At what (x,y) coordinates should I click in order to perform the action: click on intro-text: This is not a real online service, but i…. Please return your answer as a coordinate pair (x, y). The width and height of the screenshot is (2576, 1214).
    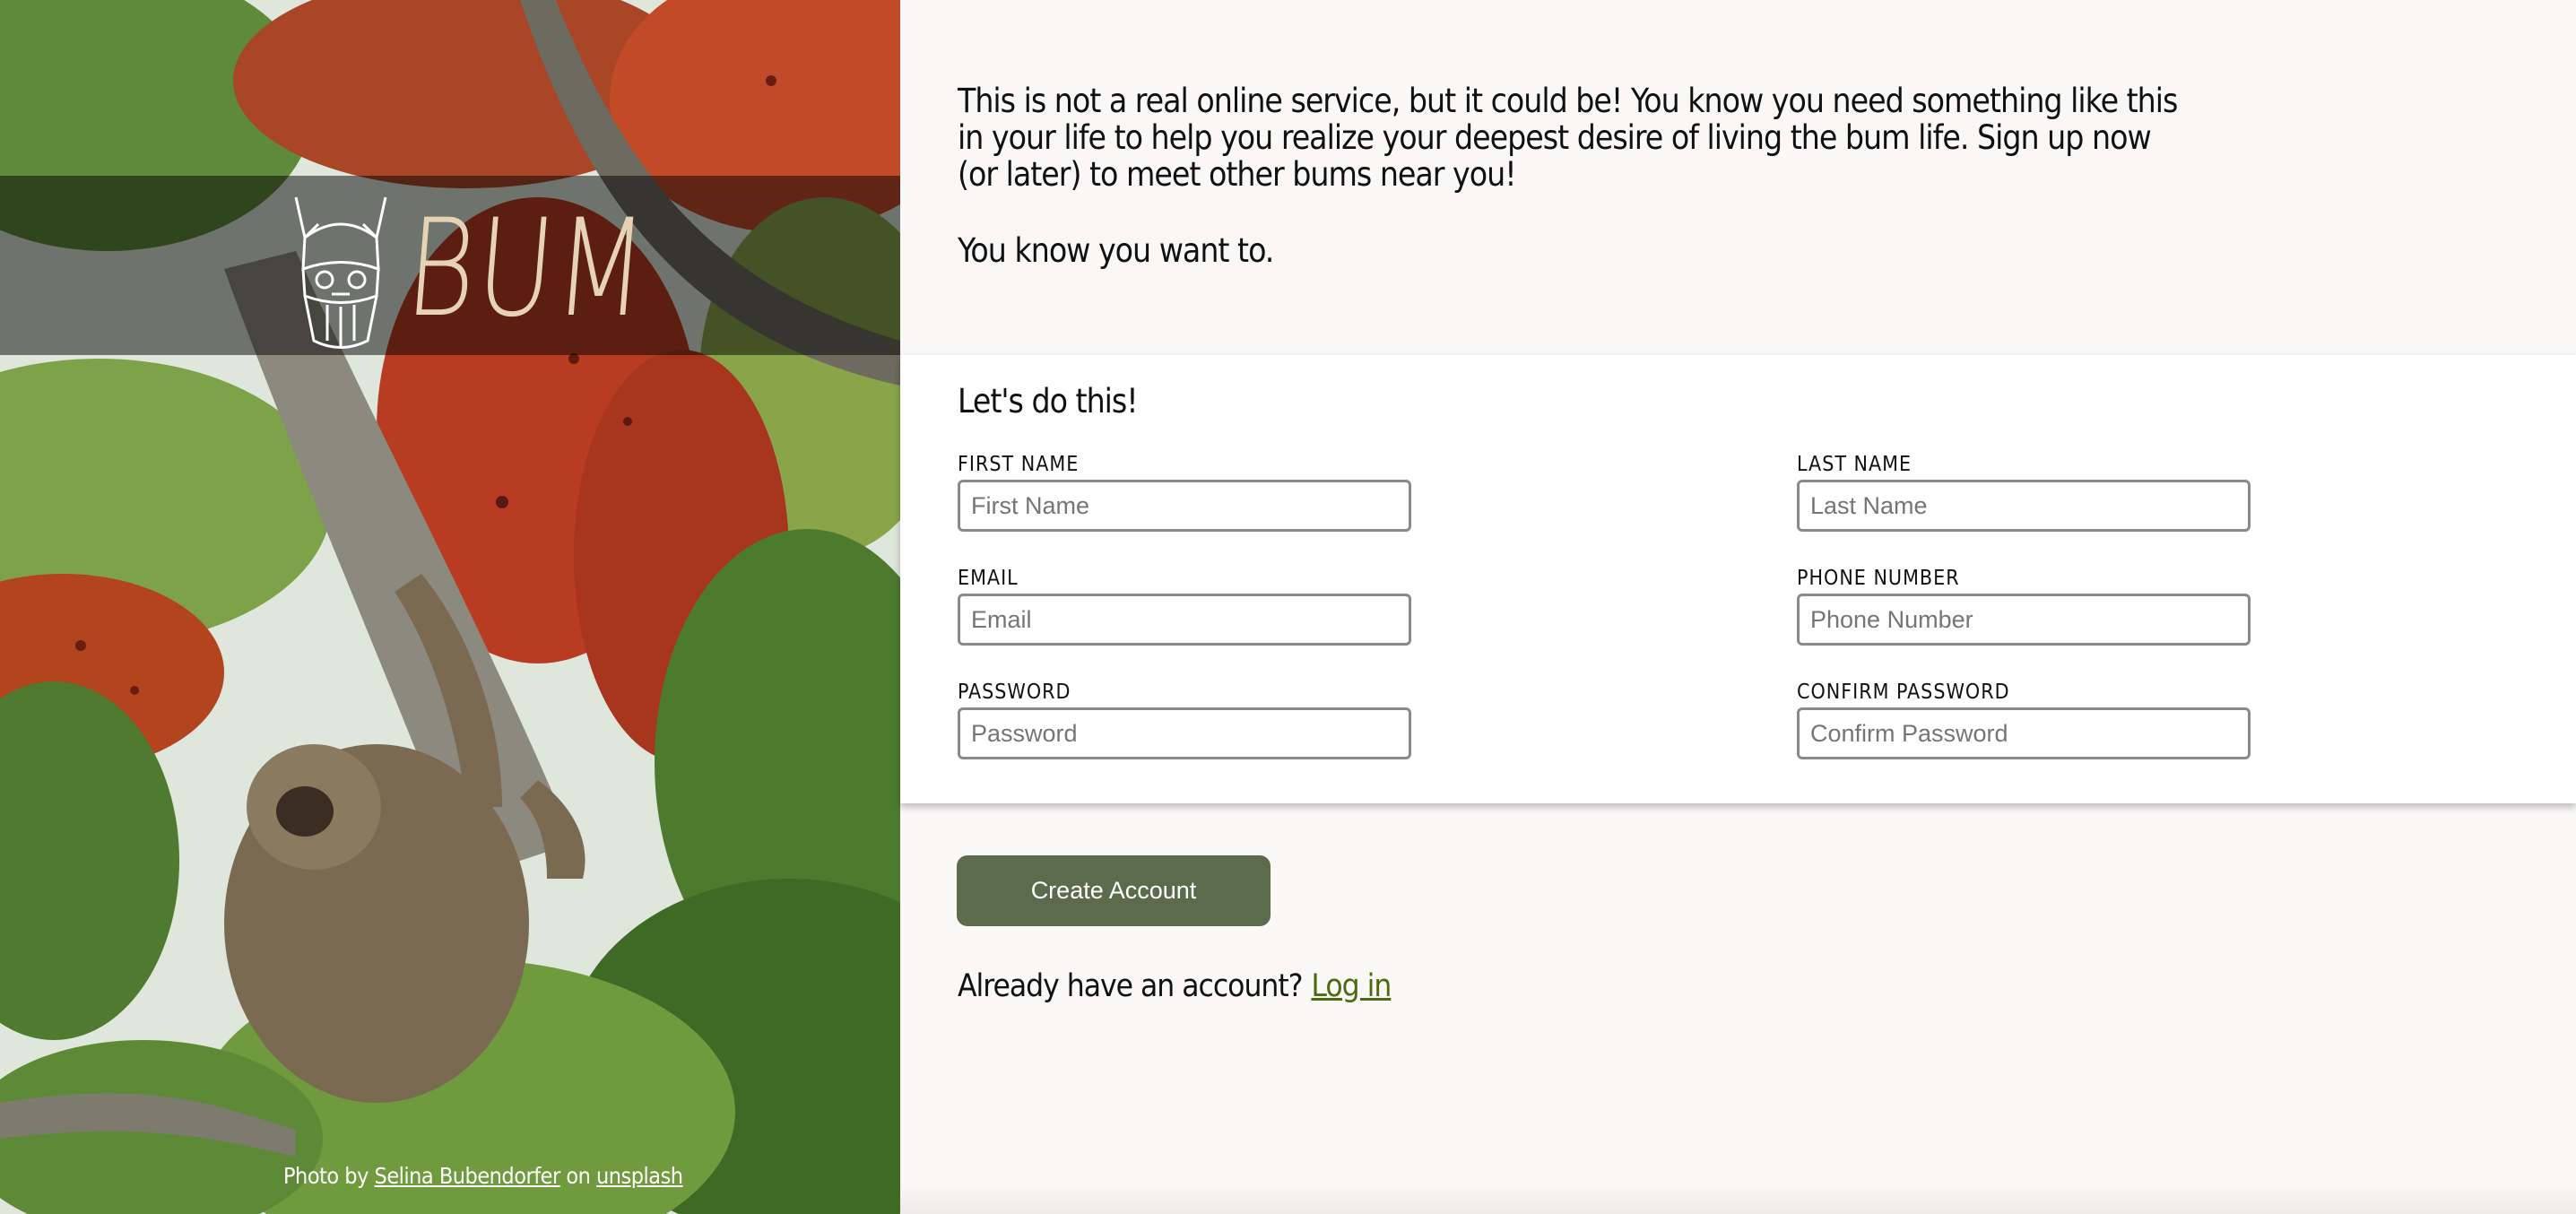
    Looking at the image, I should click on (1576, 175).